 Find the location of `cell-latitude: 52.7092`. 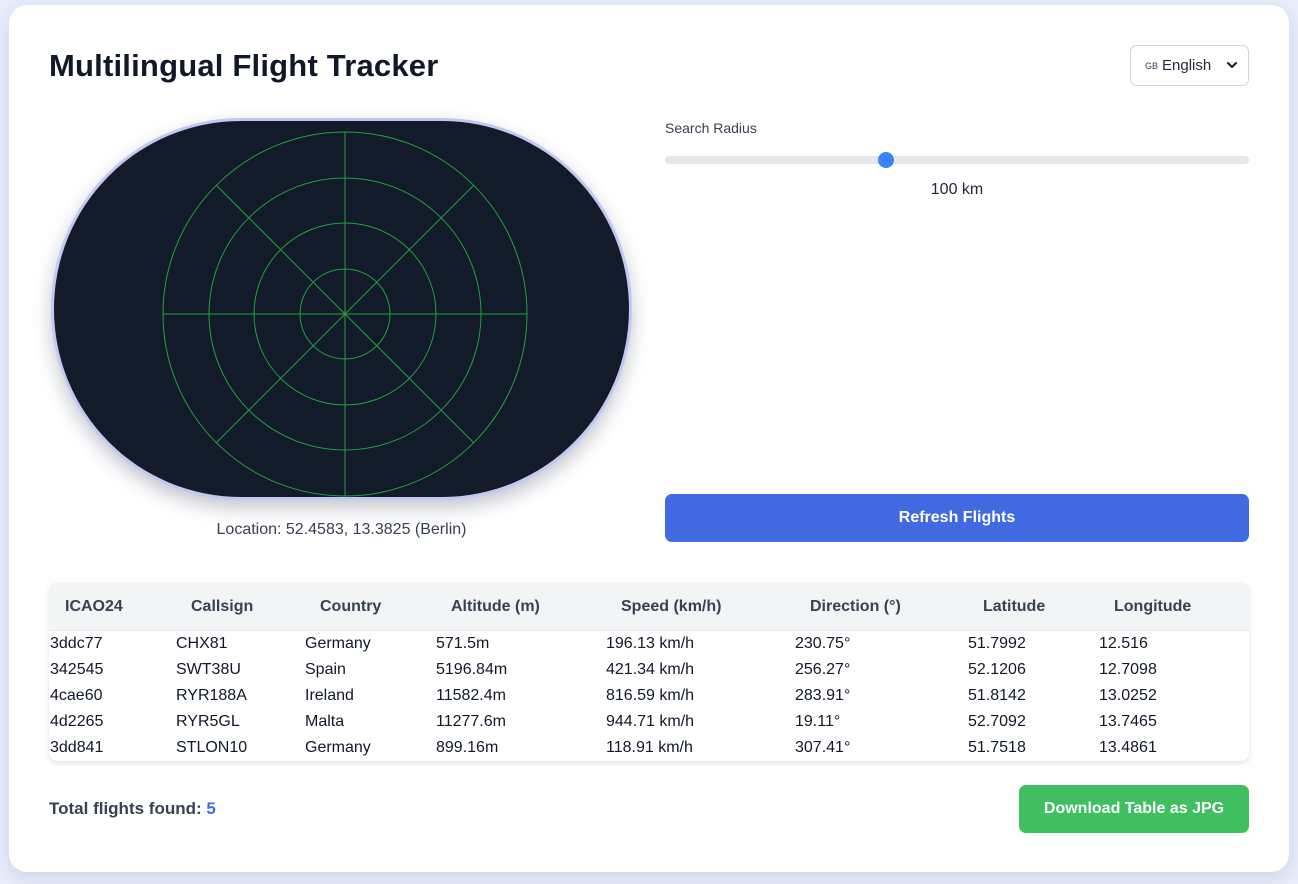

cell-latitude: 52.7092 is located at coordinates (997, 721).